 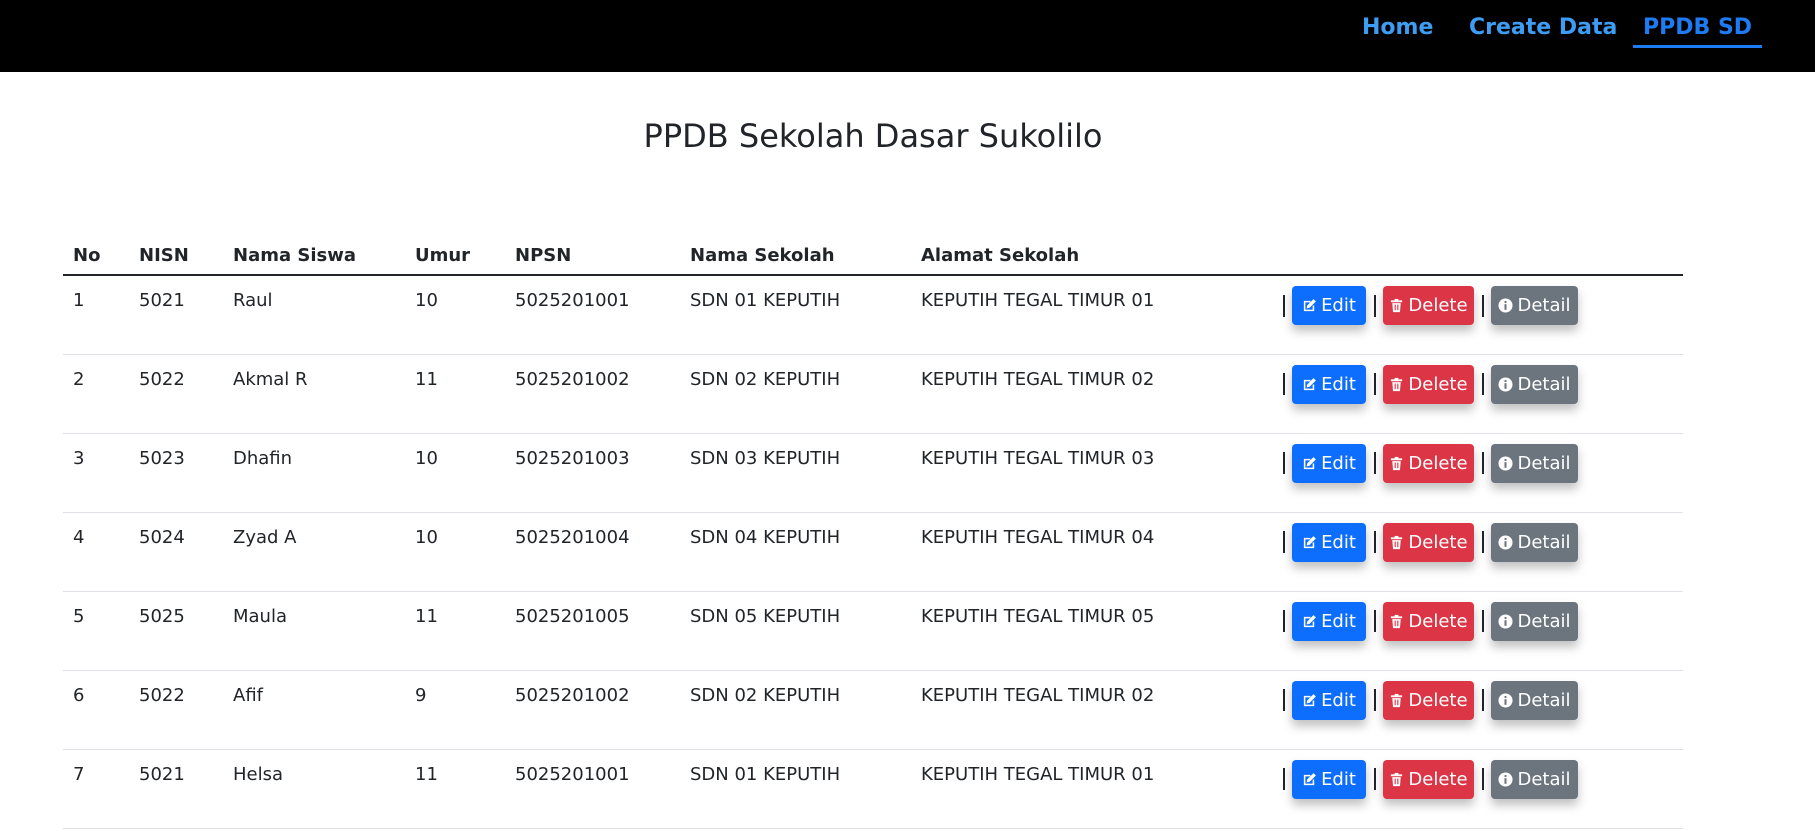 I want to click on cell-nisn: 5025, so click(x=176, y=631).